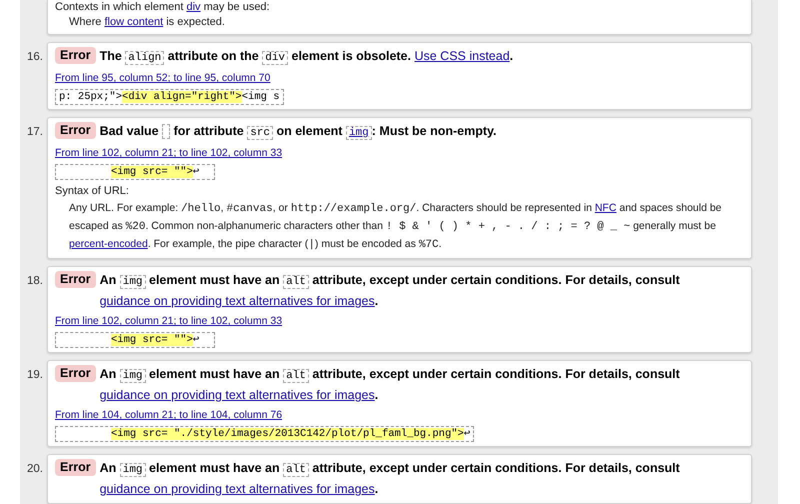  Describe the element at coordinates (462, 56) in the screenshot. I see `text-link: Use CSS instead` at that location.